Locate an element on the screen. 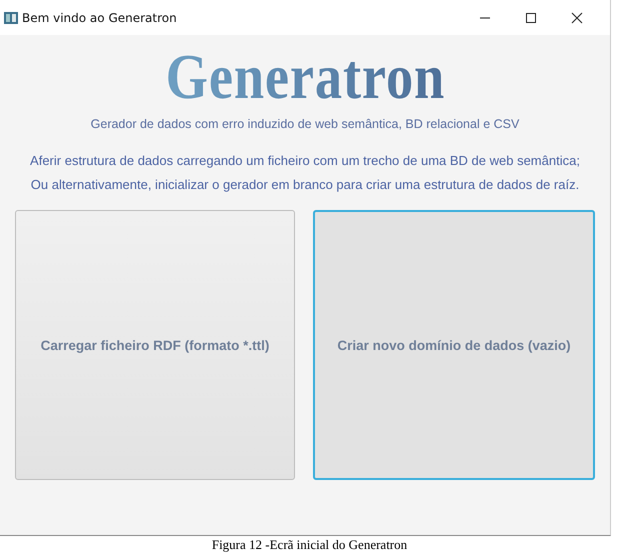  app-icon is located at coordinates (11, 18).